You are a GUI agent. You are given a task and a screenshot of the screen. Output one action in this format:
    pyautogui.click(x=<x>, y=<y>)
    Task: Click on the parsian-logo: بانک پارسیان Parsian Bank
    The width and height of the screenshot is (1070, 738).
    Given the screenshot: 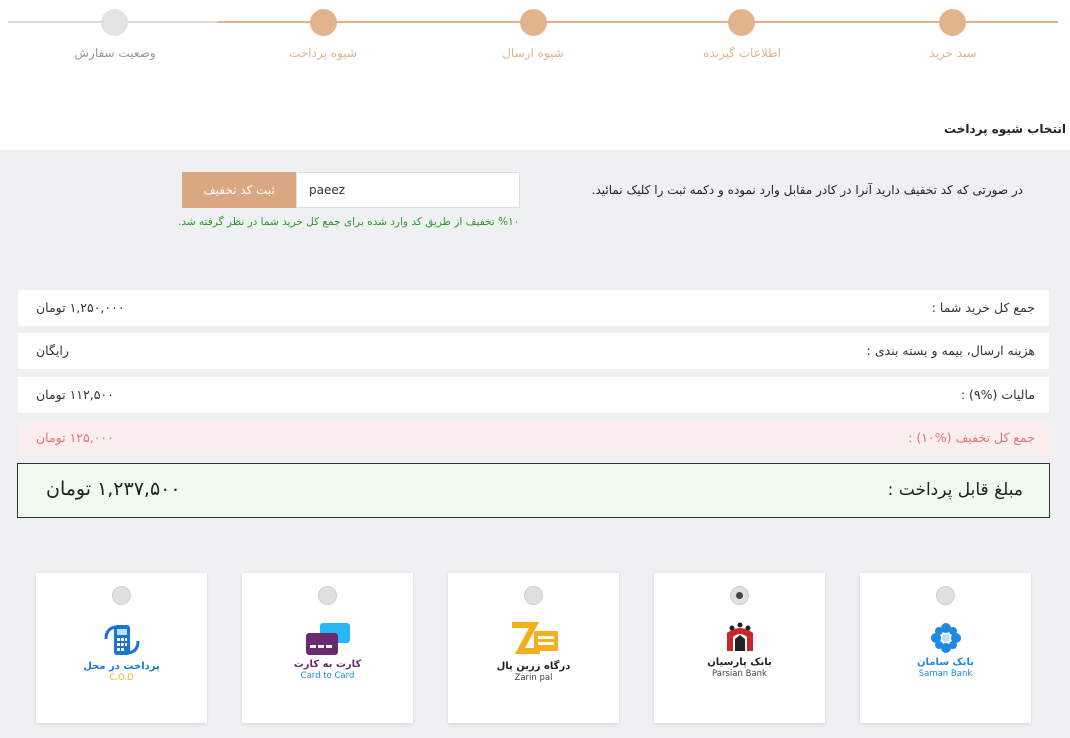 What is the action you would take?
    pyautogui.click(x=739, y=661)
    